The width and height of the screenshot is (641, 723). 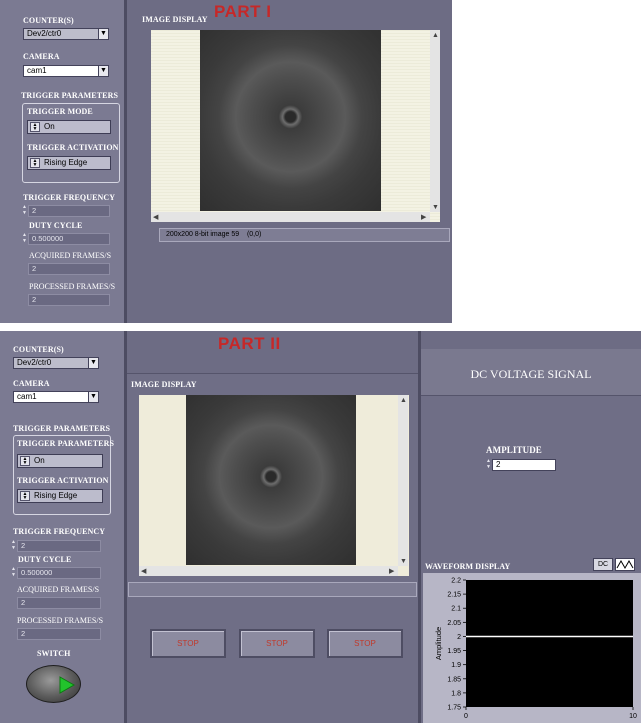 I want to click on waveform-label: WAVEFORM DISPLAY, so click(x=468, y=566).